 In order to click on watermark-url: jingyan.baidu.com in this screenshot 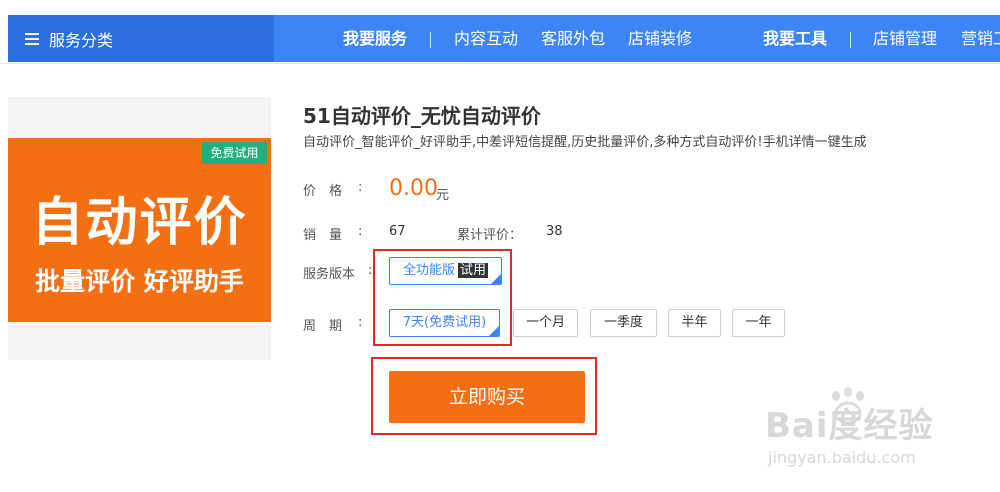, I will do `click(842, 457)`.